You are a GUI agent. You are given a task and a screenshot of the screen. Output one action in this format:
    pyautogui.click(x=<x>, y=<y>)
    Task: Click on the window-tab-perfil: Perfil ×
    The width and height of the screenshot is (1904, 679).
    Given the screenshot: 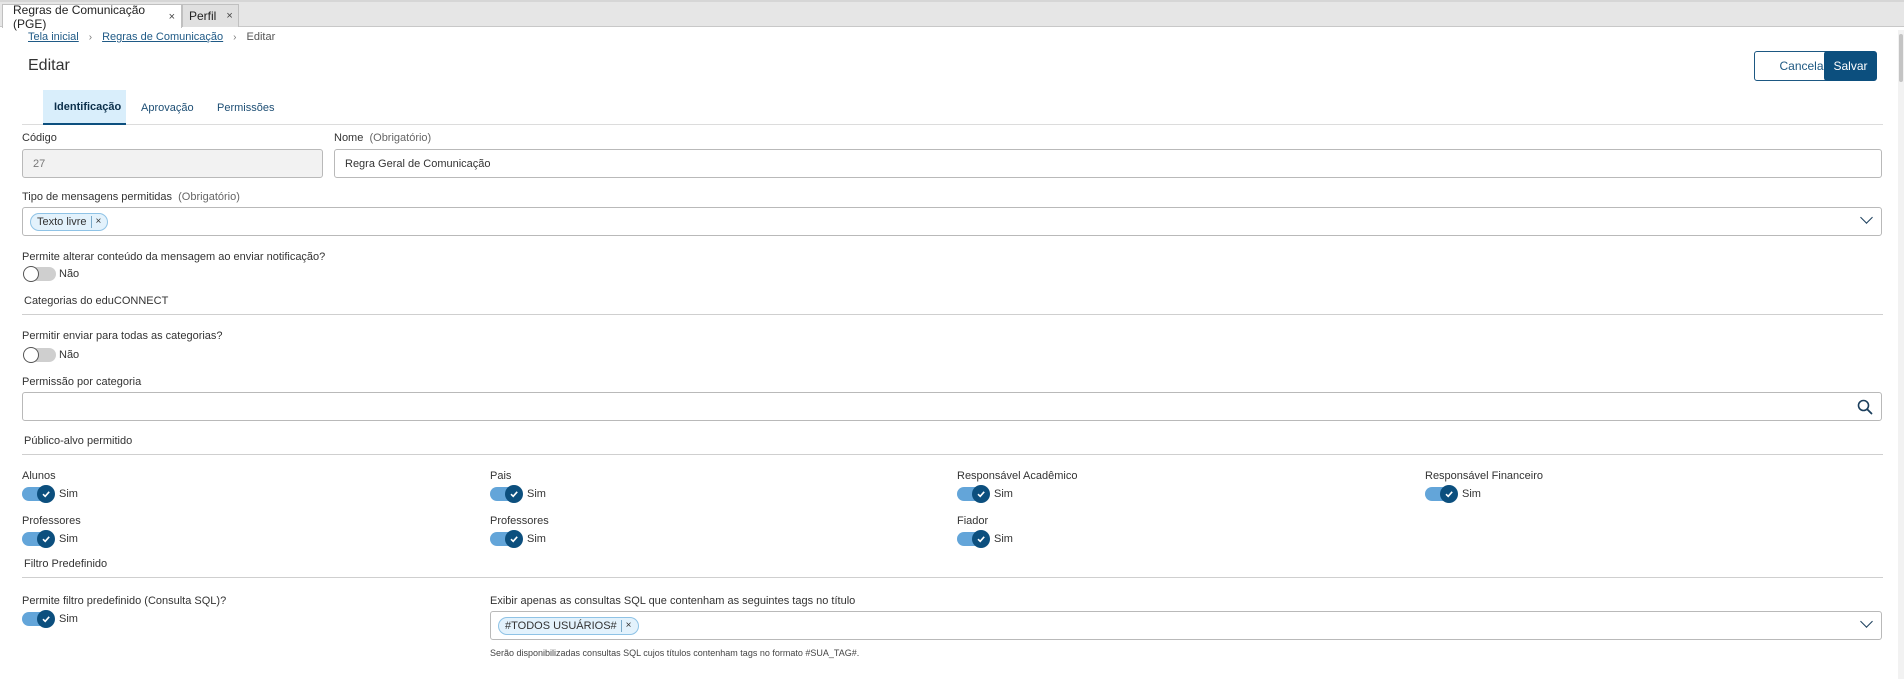 What is the action you would take?
    pyautogui.click(x=210, y=15)
    